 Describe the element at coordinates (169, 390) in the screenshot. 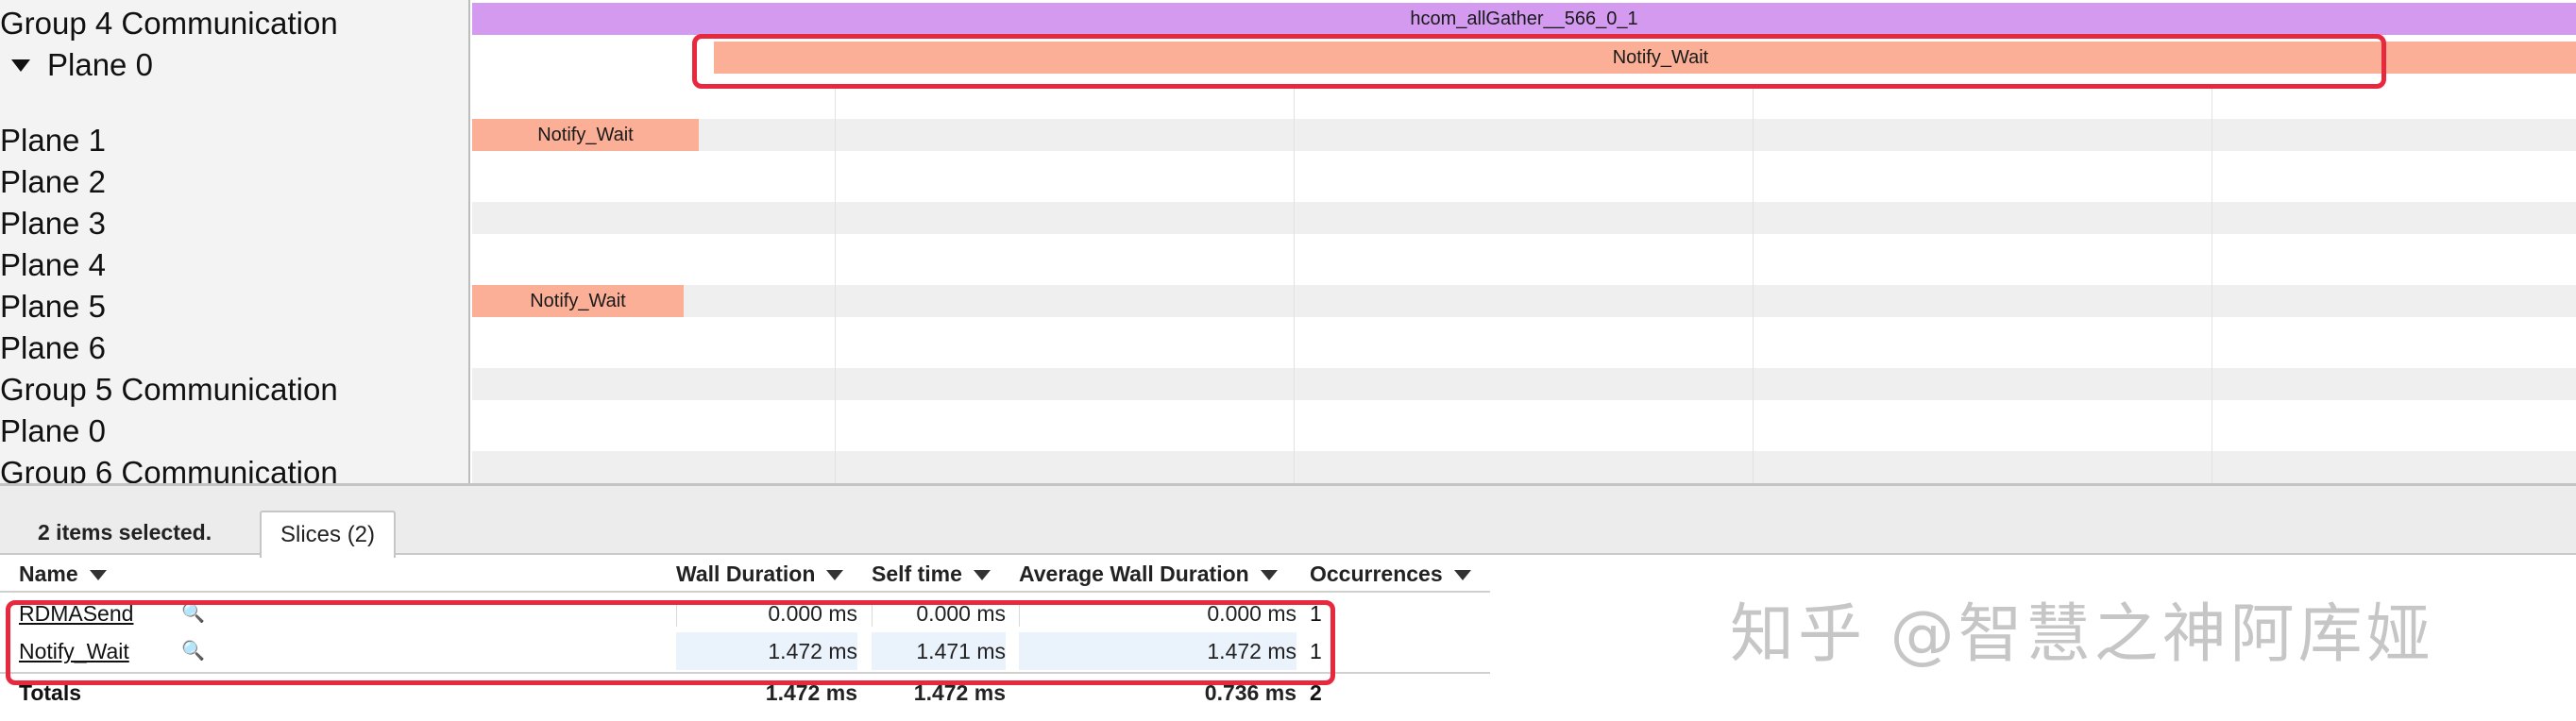

I see `track-label-group5: Group 5 Communication` at that location.